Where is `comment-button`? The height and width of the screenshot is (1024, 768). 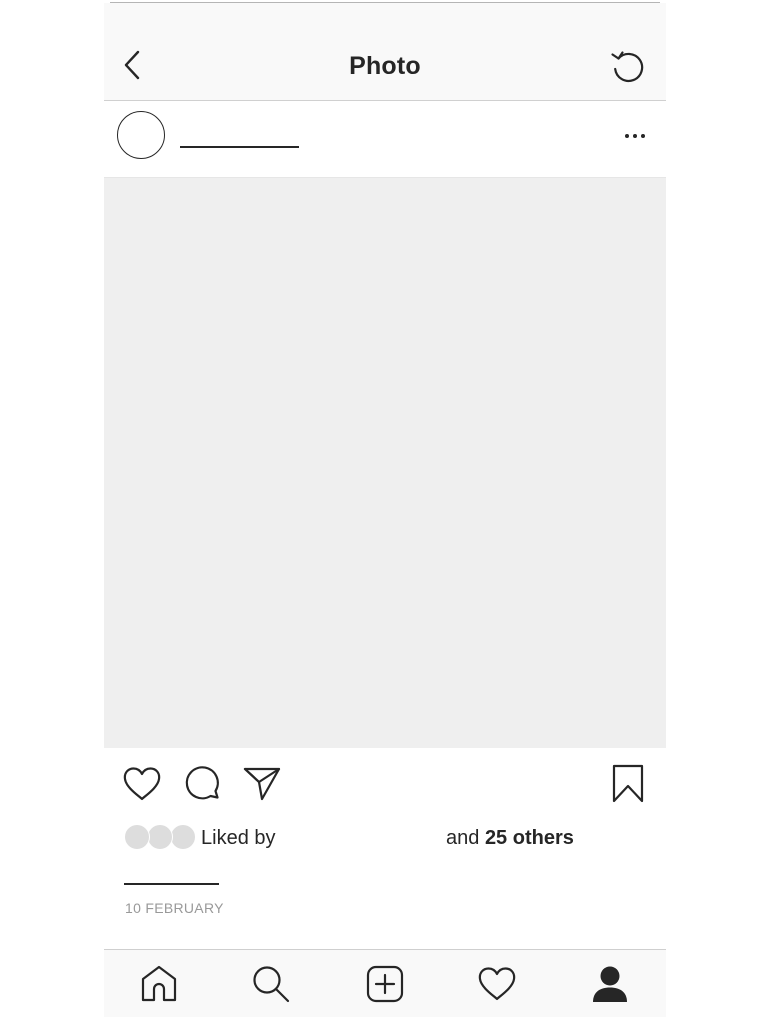 comment-button is located at coordinates (203, 784).